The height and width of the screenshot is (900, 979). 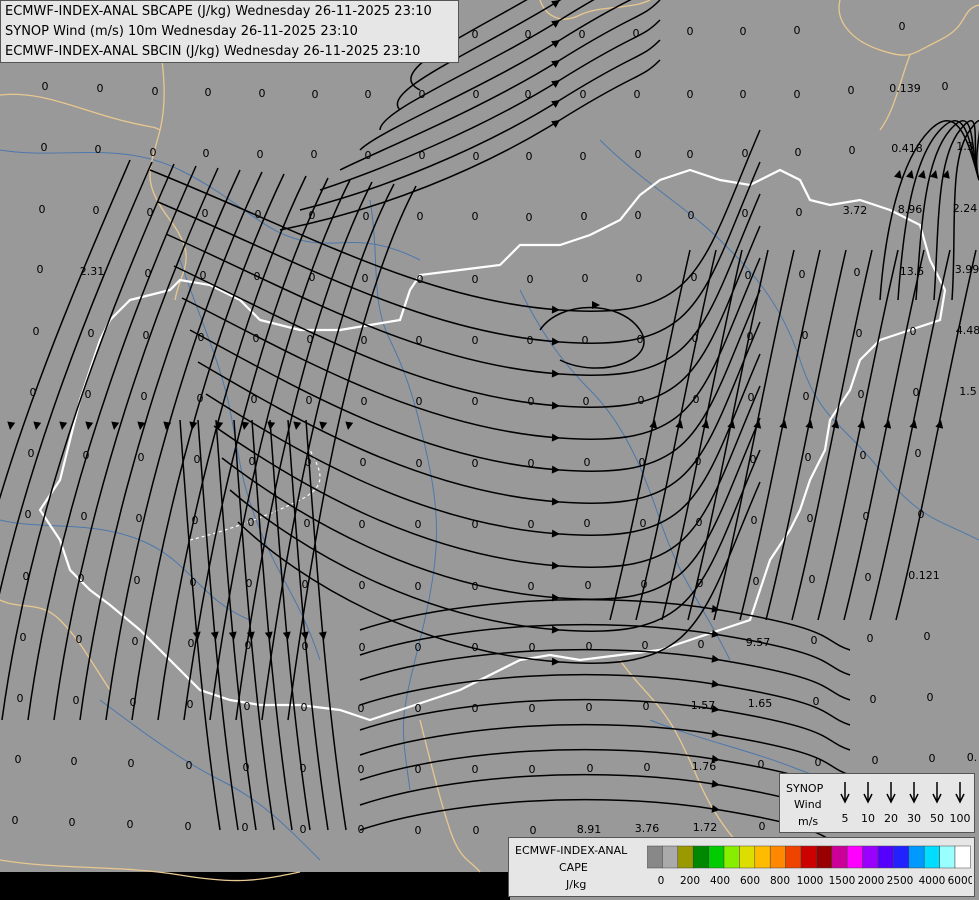 What do you see at coordinates (965, 208) in the screenshot?
I see `station-value: 2.24` at bounding box center [965, 208].